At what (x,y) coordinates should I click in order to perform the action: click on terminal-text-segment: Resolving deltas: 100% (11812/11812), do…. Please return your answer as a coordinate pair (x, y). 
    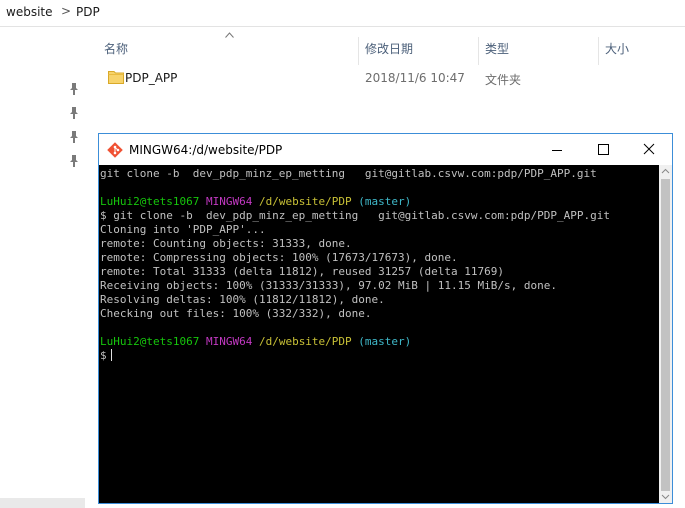
    Looking at the image, I should click on (242, 299).